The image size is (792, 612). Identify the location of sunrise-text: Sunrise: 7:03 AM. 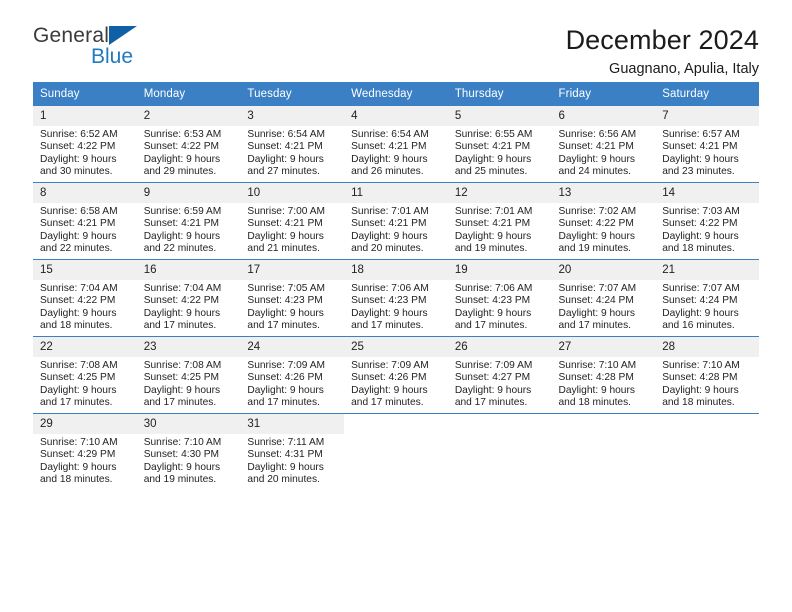
(701, 211).